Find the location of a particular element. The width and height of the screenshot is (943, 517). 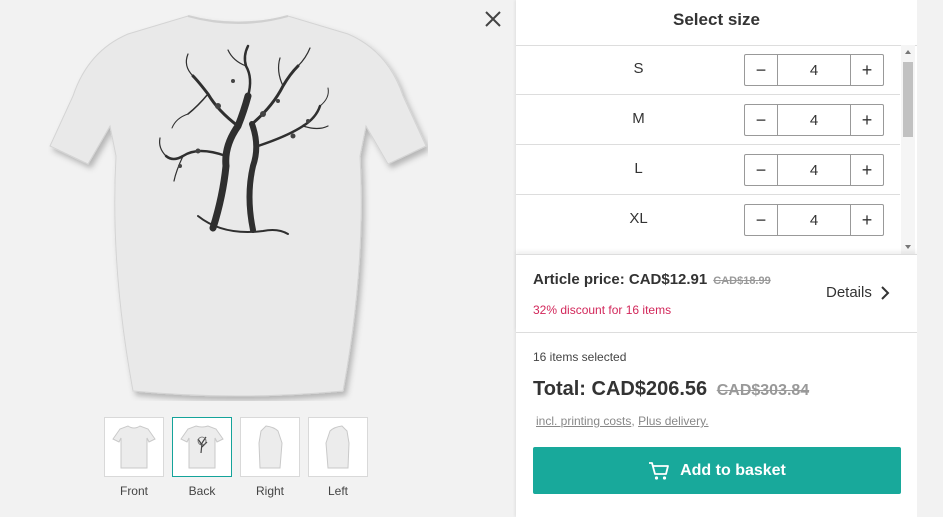

page-edge is located at coordinates (930, 258).